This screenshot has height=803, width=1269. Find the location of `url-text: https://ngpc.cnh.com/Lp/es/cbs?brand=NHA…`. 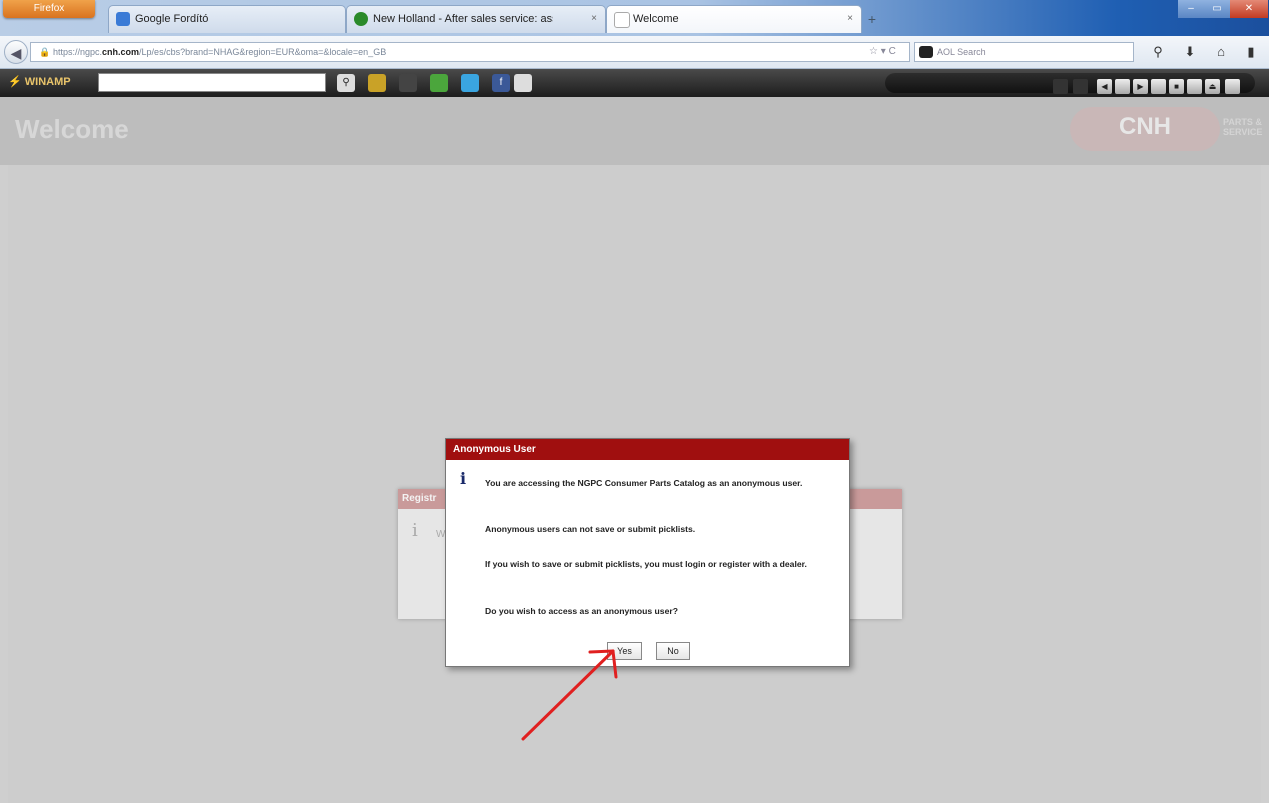

url-text: https://ngpc.cnh.com/Lp/es/cbs?brand=NHA… is located at coordinates (220, 52).